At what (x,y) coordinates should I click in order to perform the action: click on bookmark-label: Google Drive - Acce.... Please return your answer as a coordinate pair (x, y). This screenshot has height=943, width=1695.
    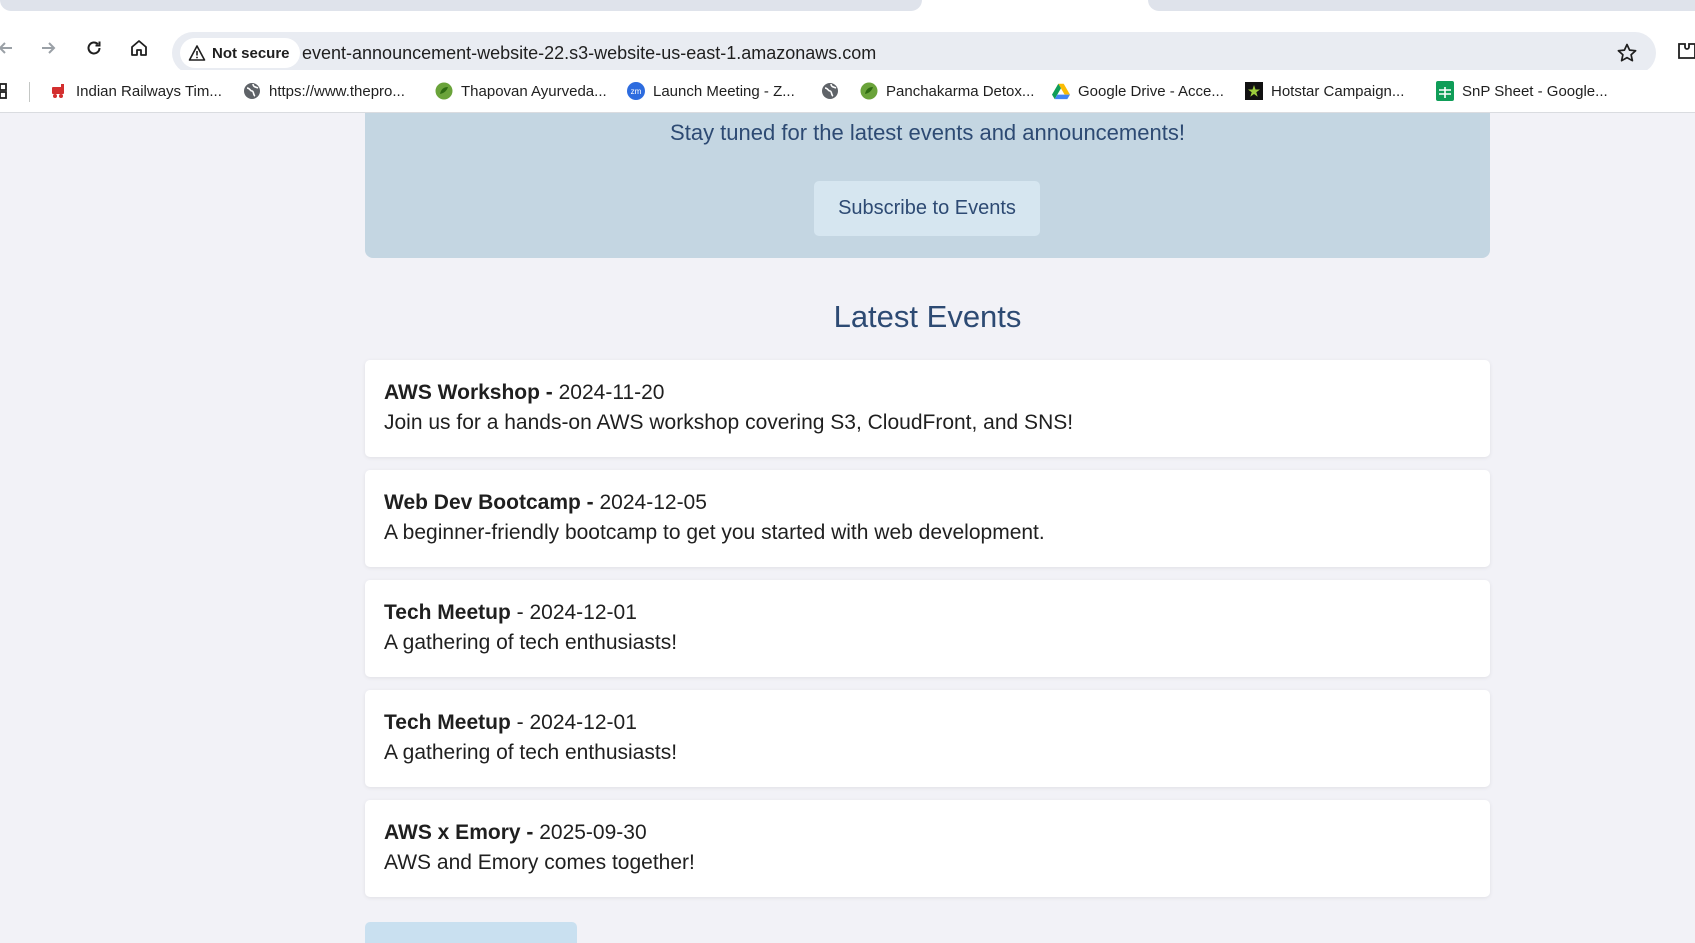
    Looking at the image, I should click on (1151, 91).